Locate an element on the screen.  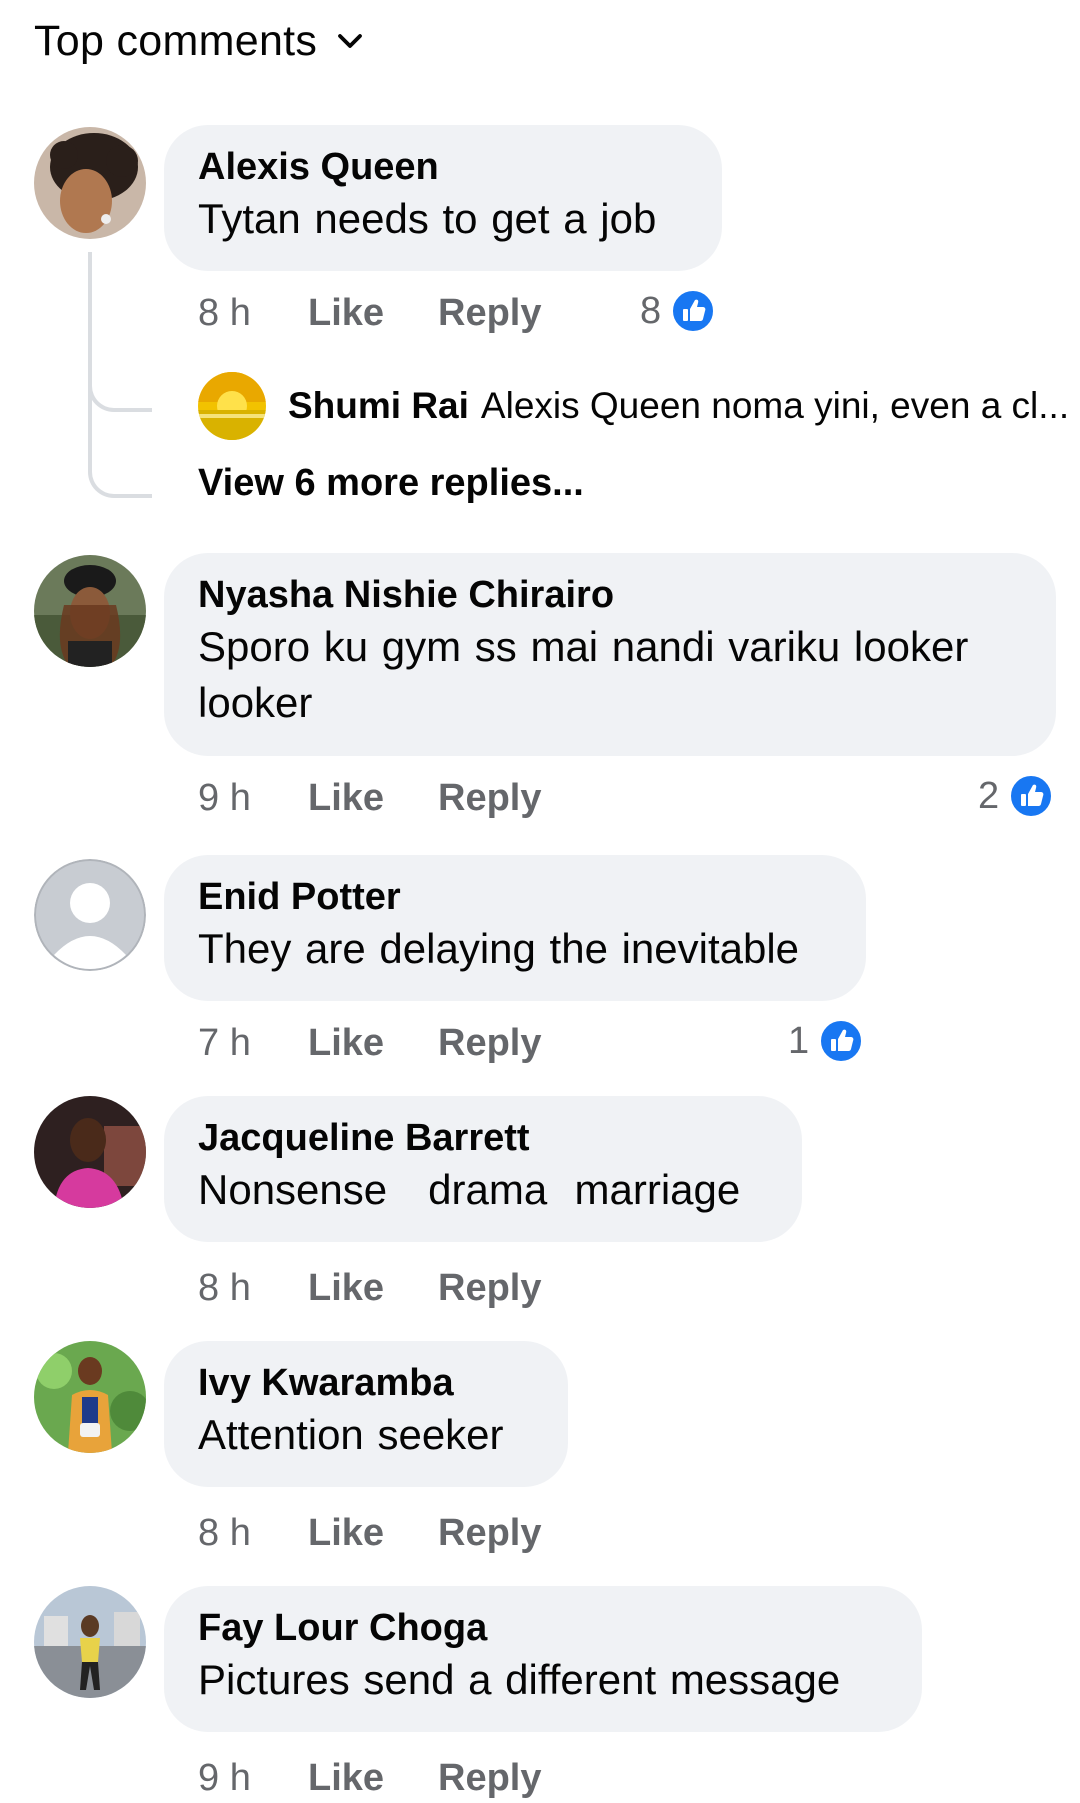
reaction-count: 1 is located at coordinates (826, 1041).